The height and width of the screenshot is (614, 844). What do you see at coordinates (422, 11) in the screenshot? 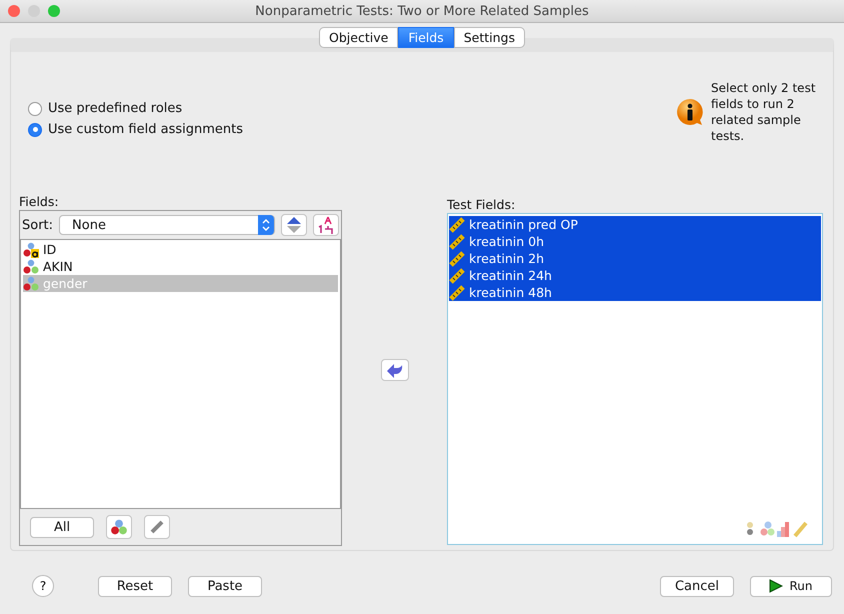
I see `window-title: Nonparametric Tests: Two or More Related Samples` at bounding box center [422, 11].